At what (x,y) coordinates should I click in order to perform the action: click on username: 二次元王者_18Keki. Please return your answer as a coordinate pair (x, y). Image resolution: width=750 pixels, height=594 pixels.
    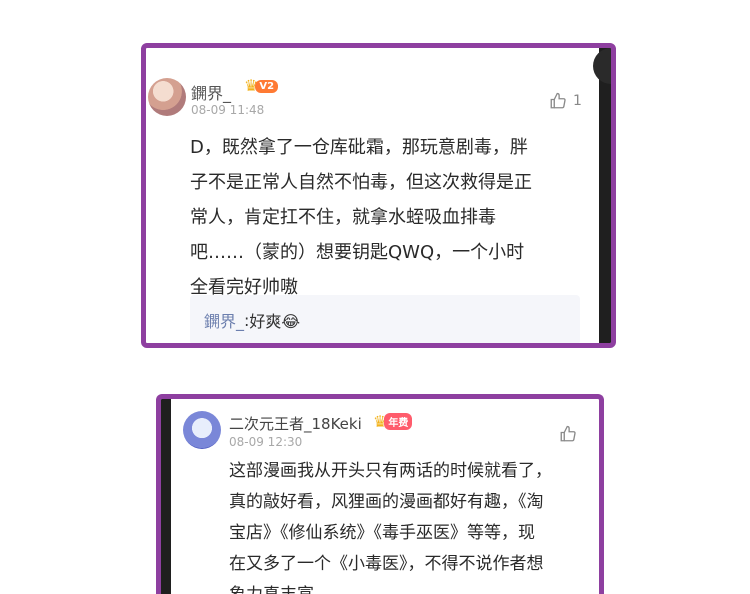
    Looking at the image, I should click on (295, 423).